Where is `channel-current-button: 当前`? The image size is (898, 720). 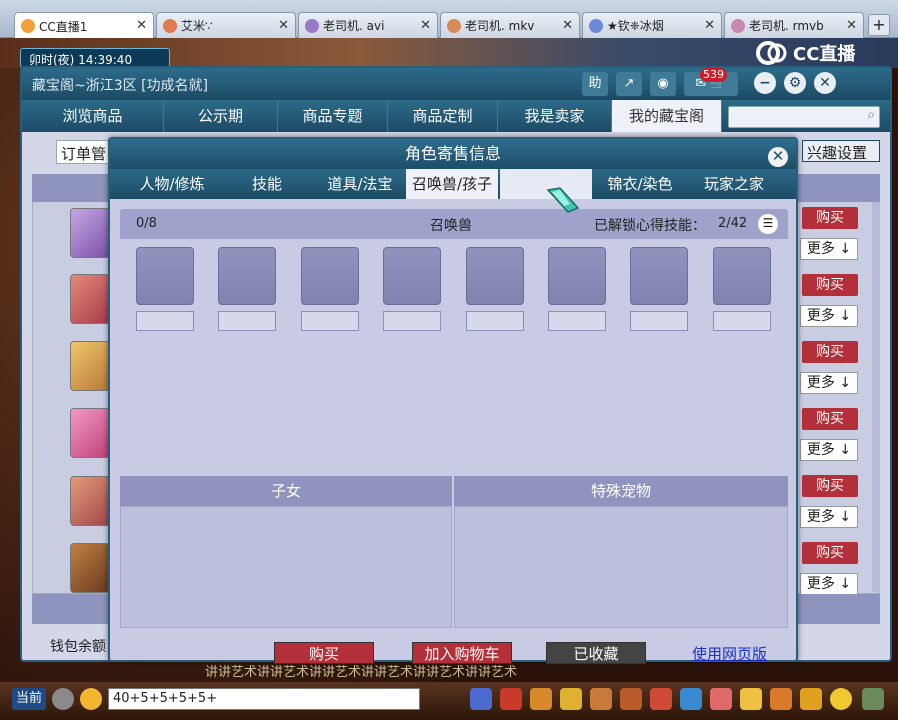 channel-current-button: 当前 is located at coordinates (29, 699).